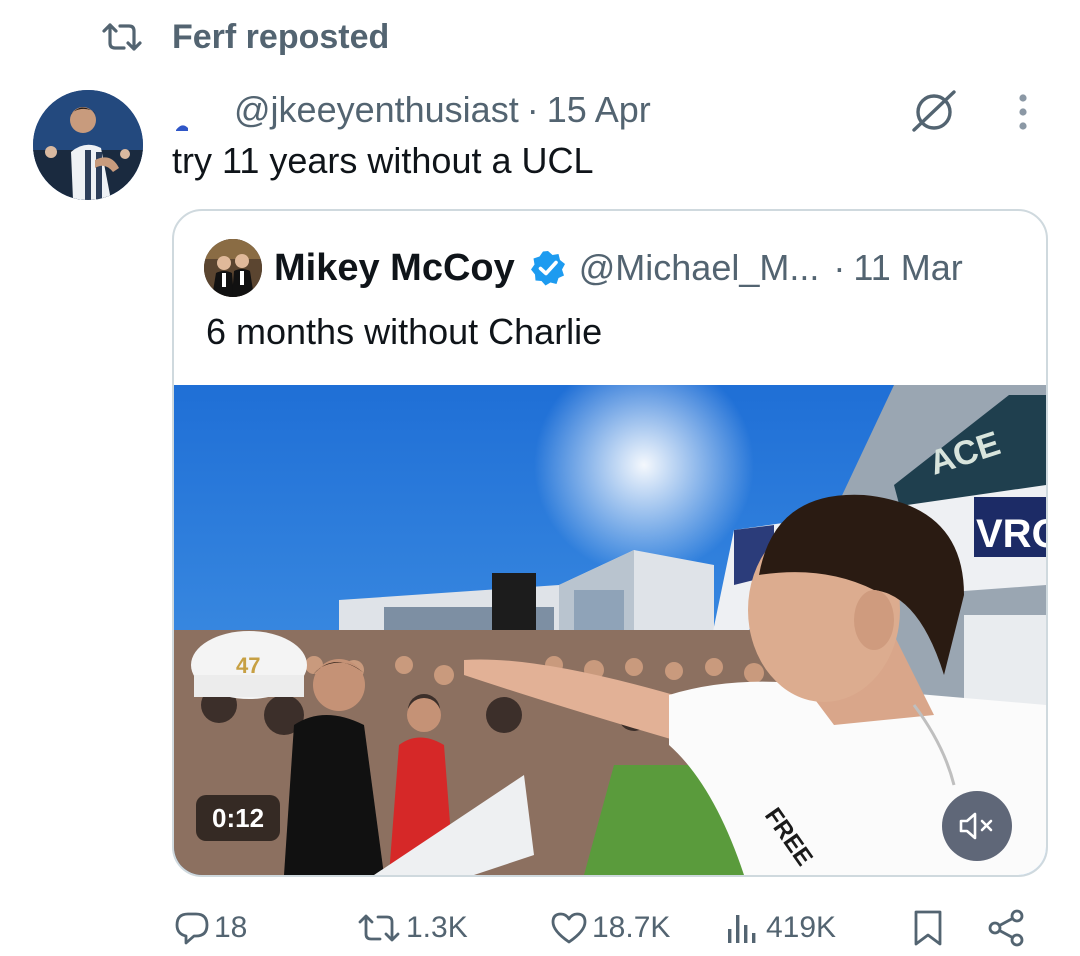  What do you see at coordinates (437, 927) in the screenshot?
I see `repost-count: 1.3K` at bounding box center [437, 927].